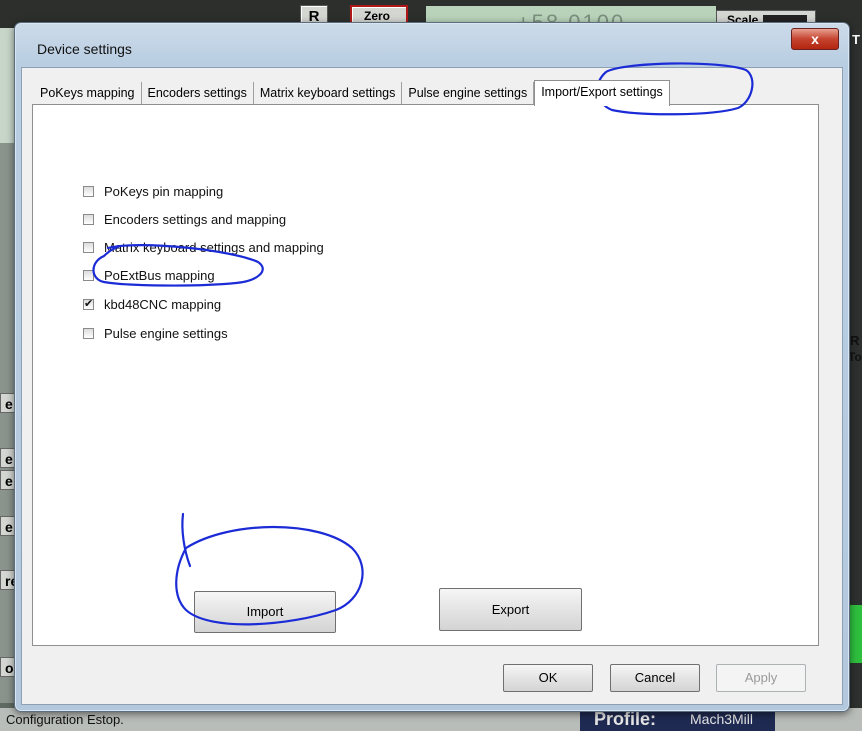  I want to click on option-label: Encoders settings and mapping, so click(195, 219).